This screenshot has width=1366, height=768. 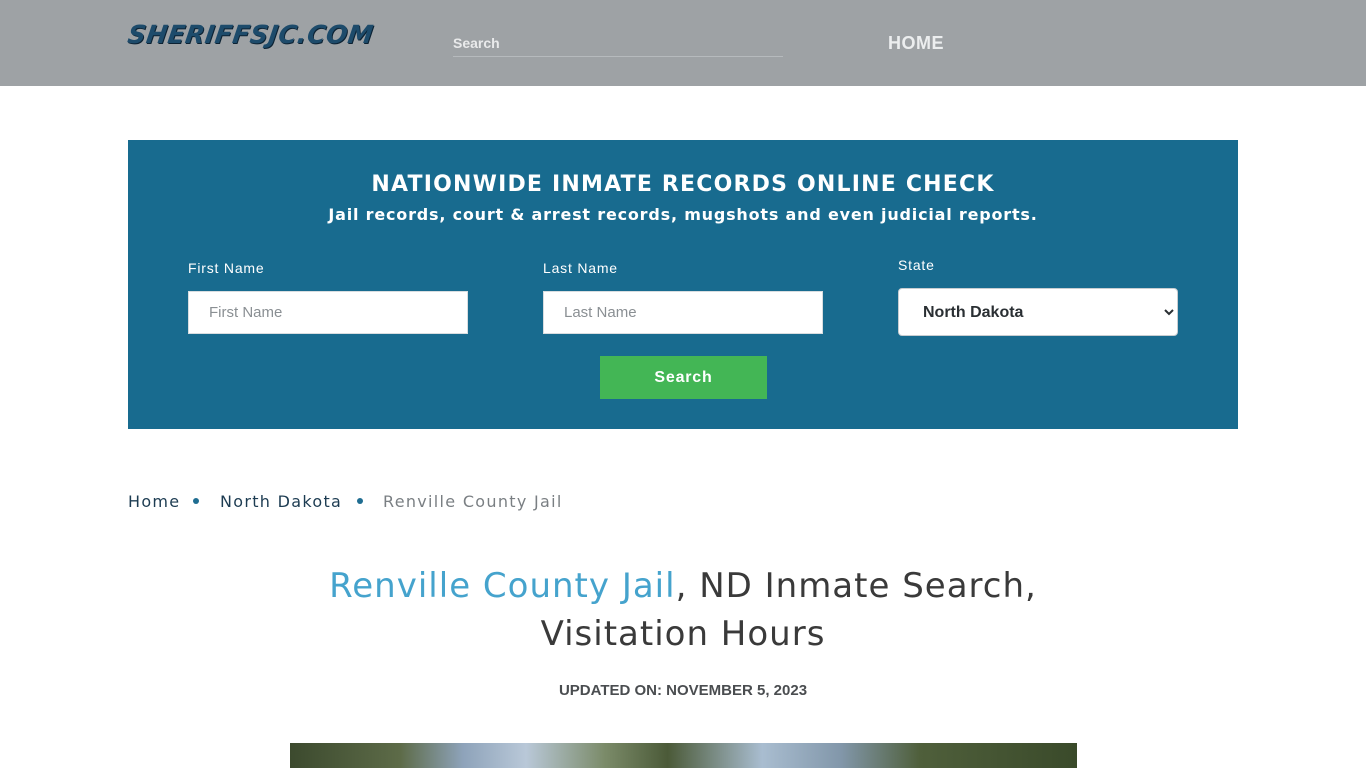 I want to click on site-logo: SHERIFFSJC.COM, so click(x=250, y=34).